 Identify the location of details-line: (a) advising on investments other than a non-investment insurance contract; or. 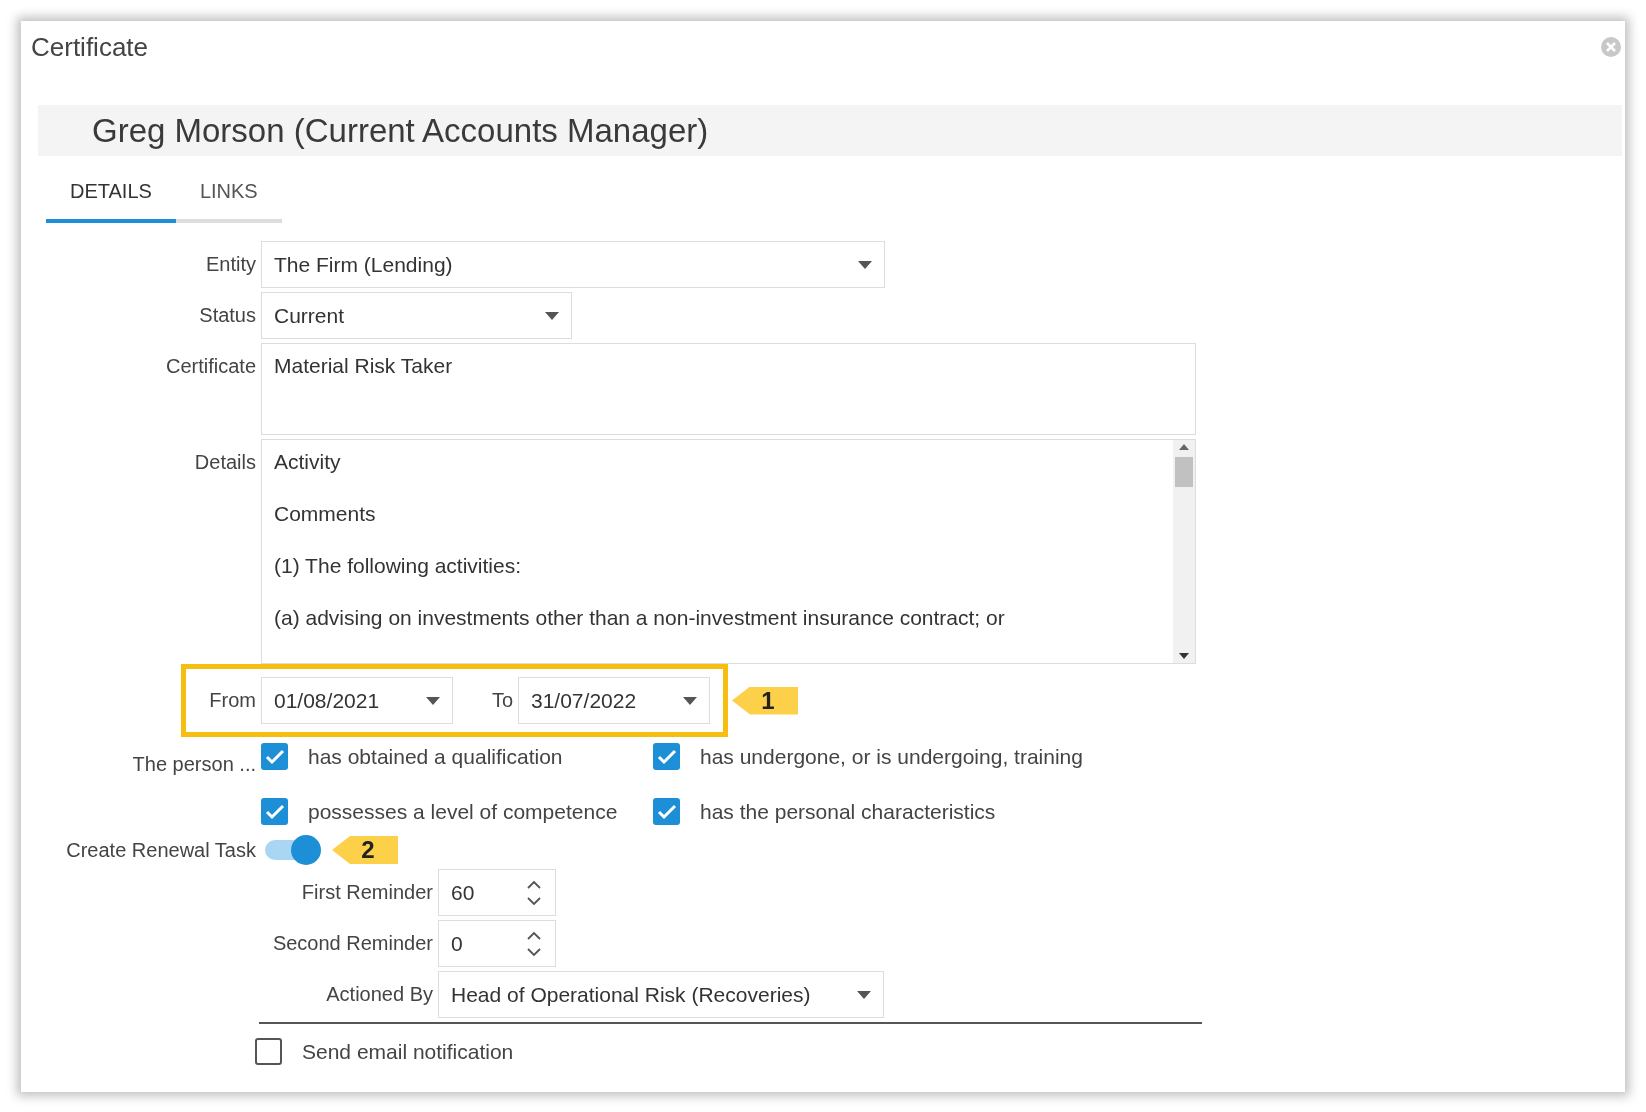
(640, 618).